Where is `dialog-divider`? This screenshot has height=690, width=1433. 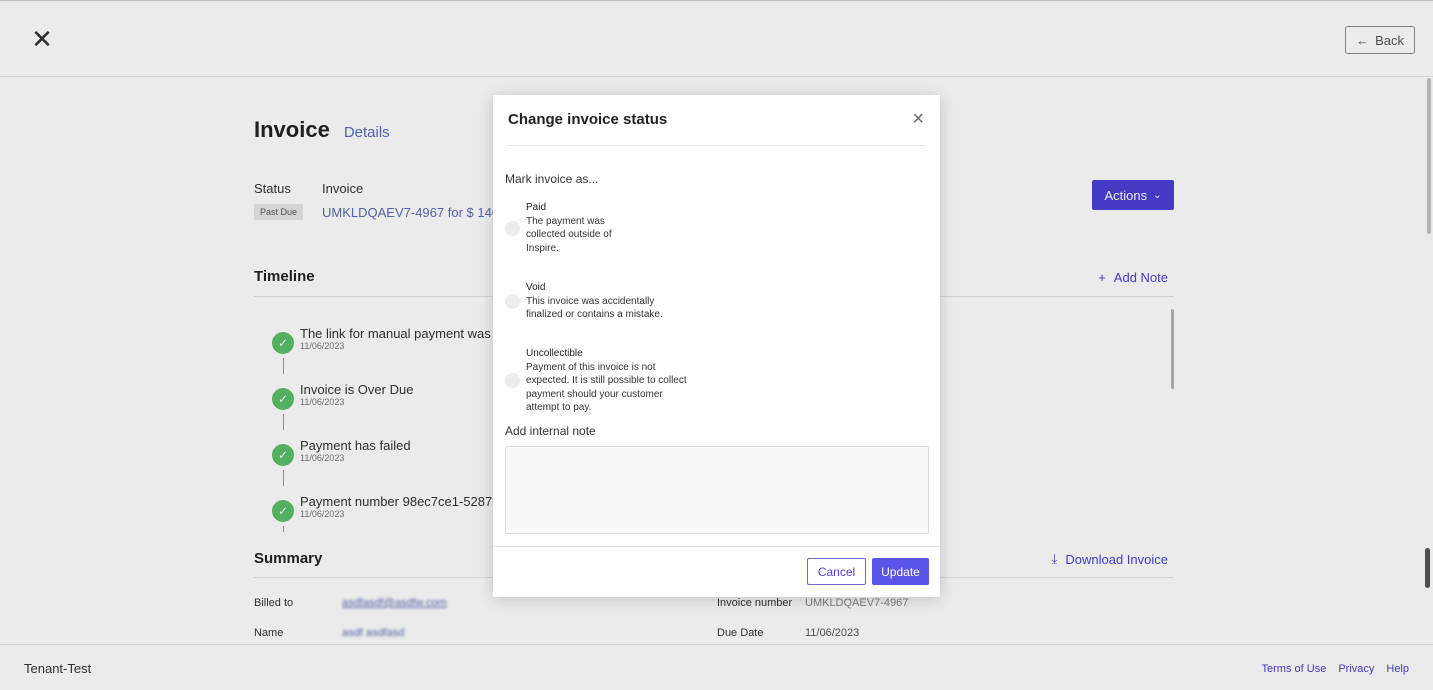
dialog-divider is located at coordinates (716, 145).